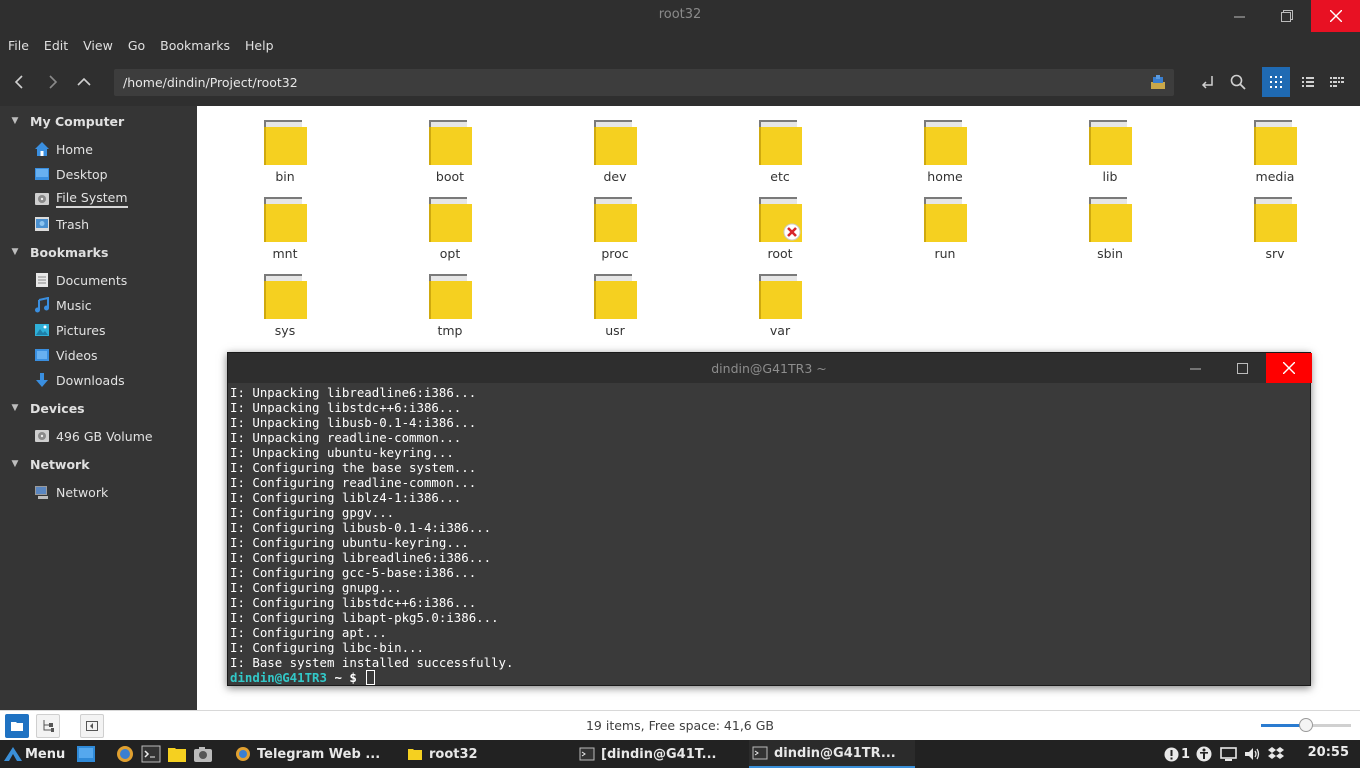 Image resolution: width=1360 pixels, height=768 pixels. What do you see at coordinates (285, 301) in the screenshot?
I see `folder-item: sys` at bounding box center [285, 301].